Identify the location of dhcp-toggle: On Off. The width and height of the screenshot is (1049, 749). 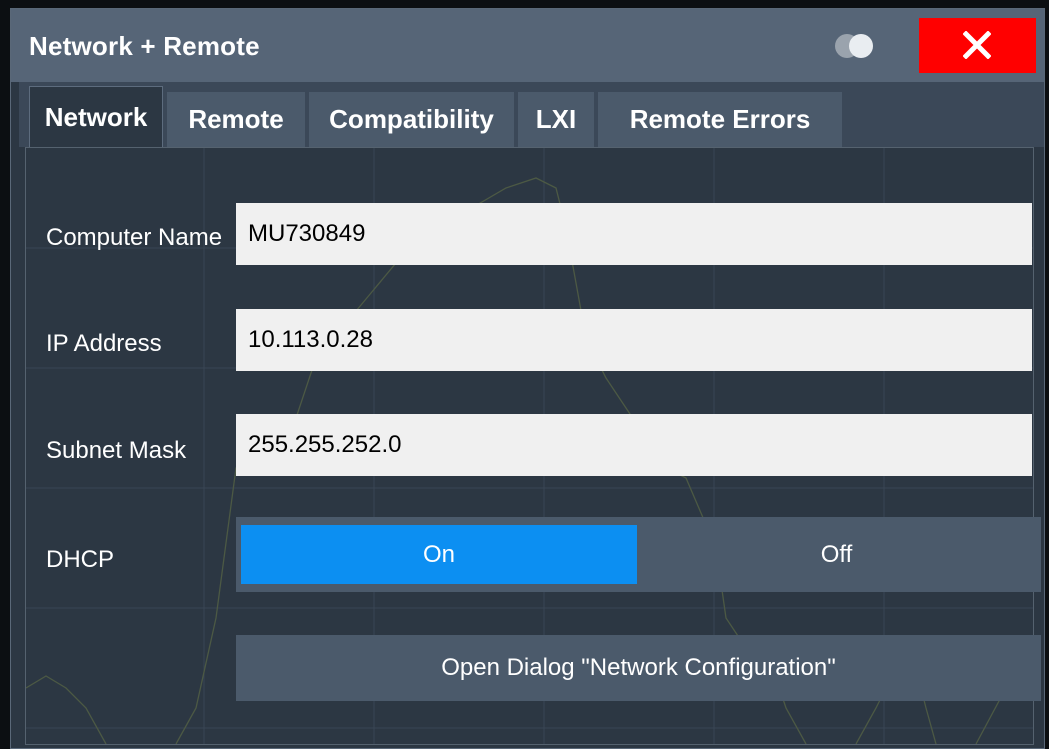
(638, 554).